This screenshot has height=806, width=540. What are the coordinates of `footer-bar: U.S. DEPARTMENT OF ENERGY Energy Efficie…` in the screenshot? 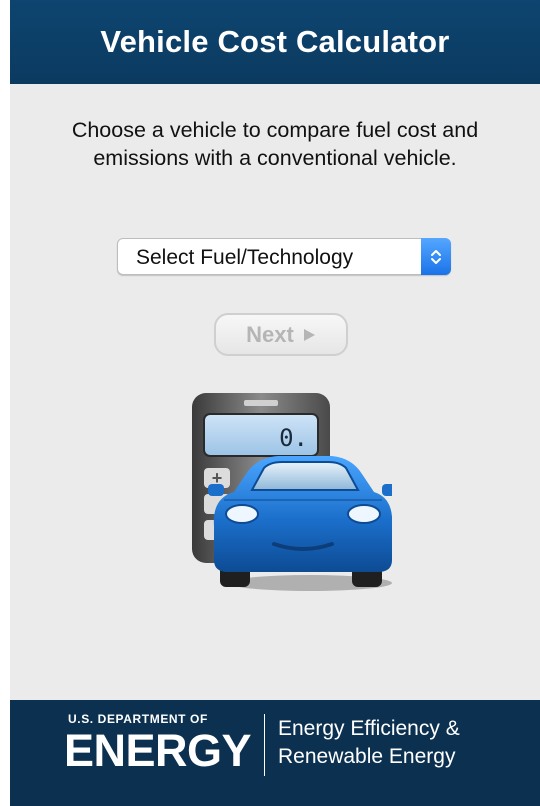 It's located at (275, 753).